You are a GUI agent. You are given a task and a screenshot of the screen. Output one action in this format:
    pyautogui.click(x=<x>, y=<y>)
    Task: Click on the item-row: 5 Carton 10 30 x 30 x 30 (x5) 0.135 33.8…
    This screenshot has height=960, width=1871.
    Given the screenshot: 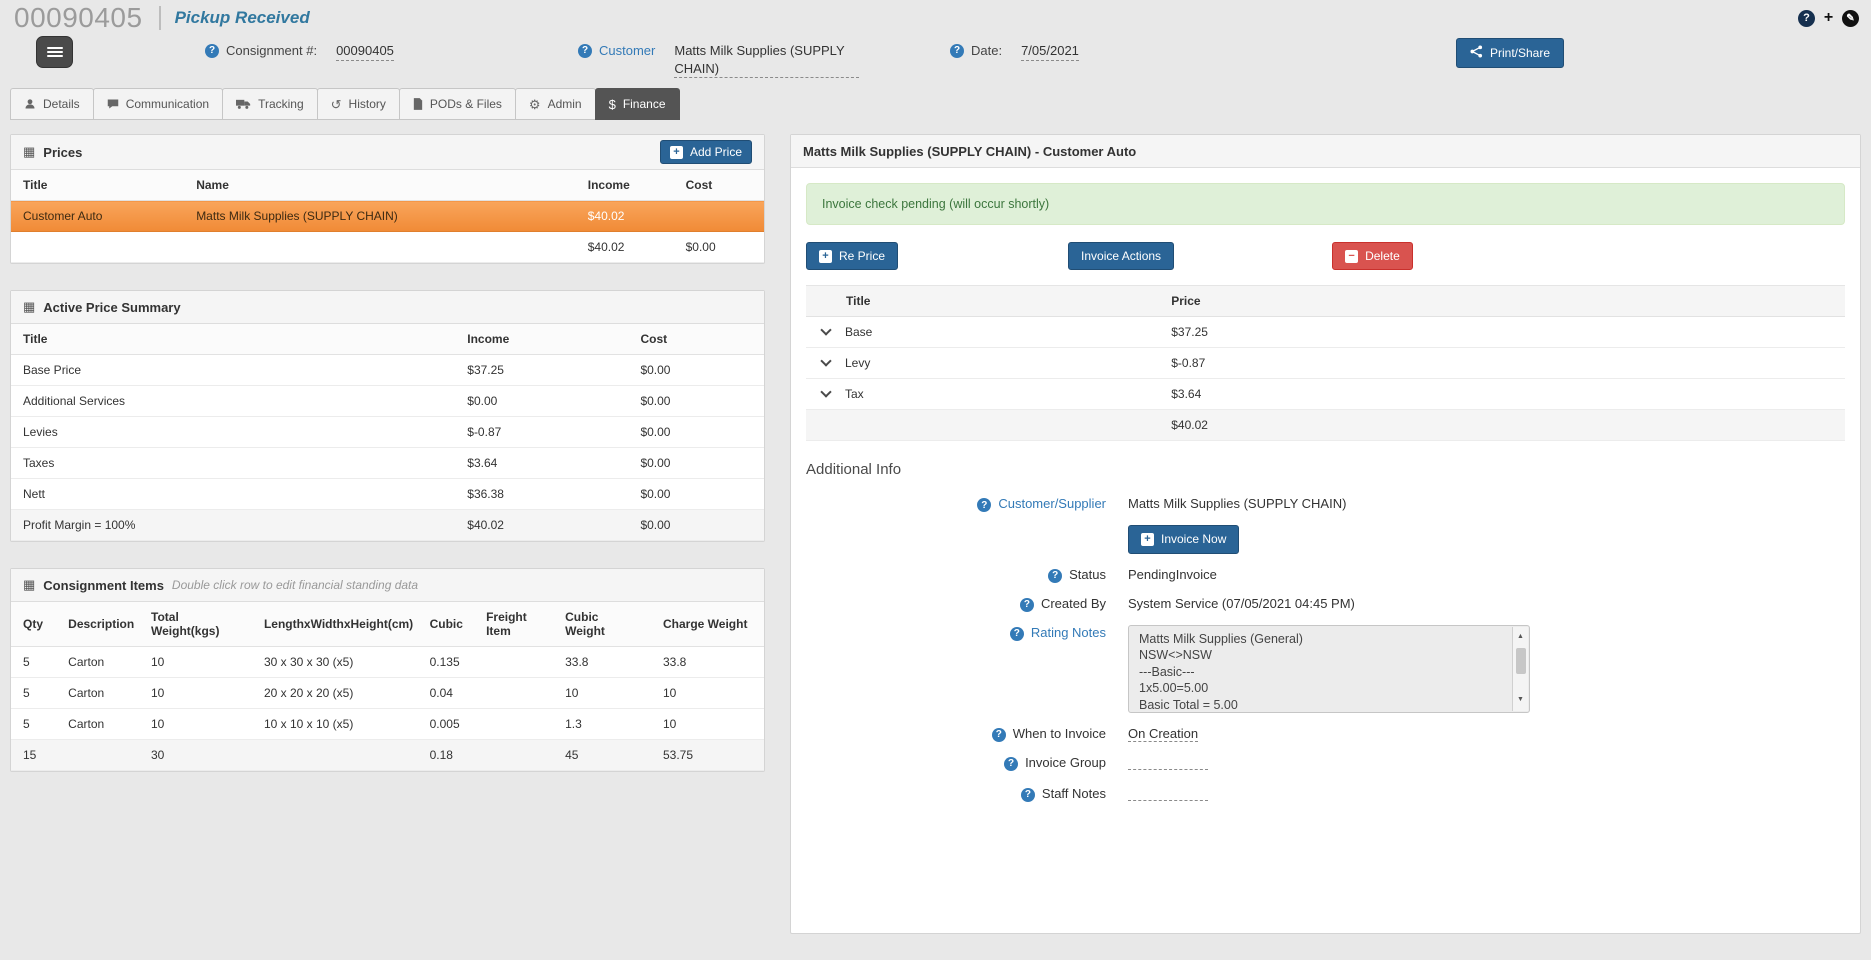 What is the action you would take?
    pyautogui.click(x=387, y=662)
    